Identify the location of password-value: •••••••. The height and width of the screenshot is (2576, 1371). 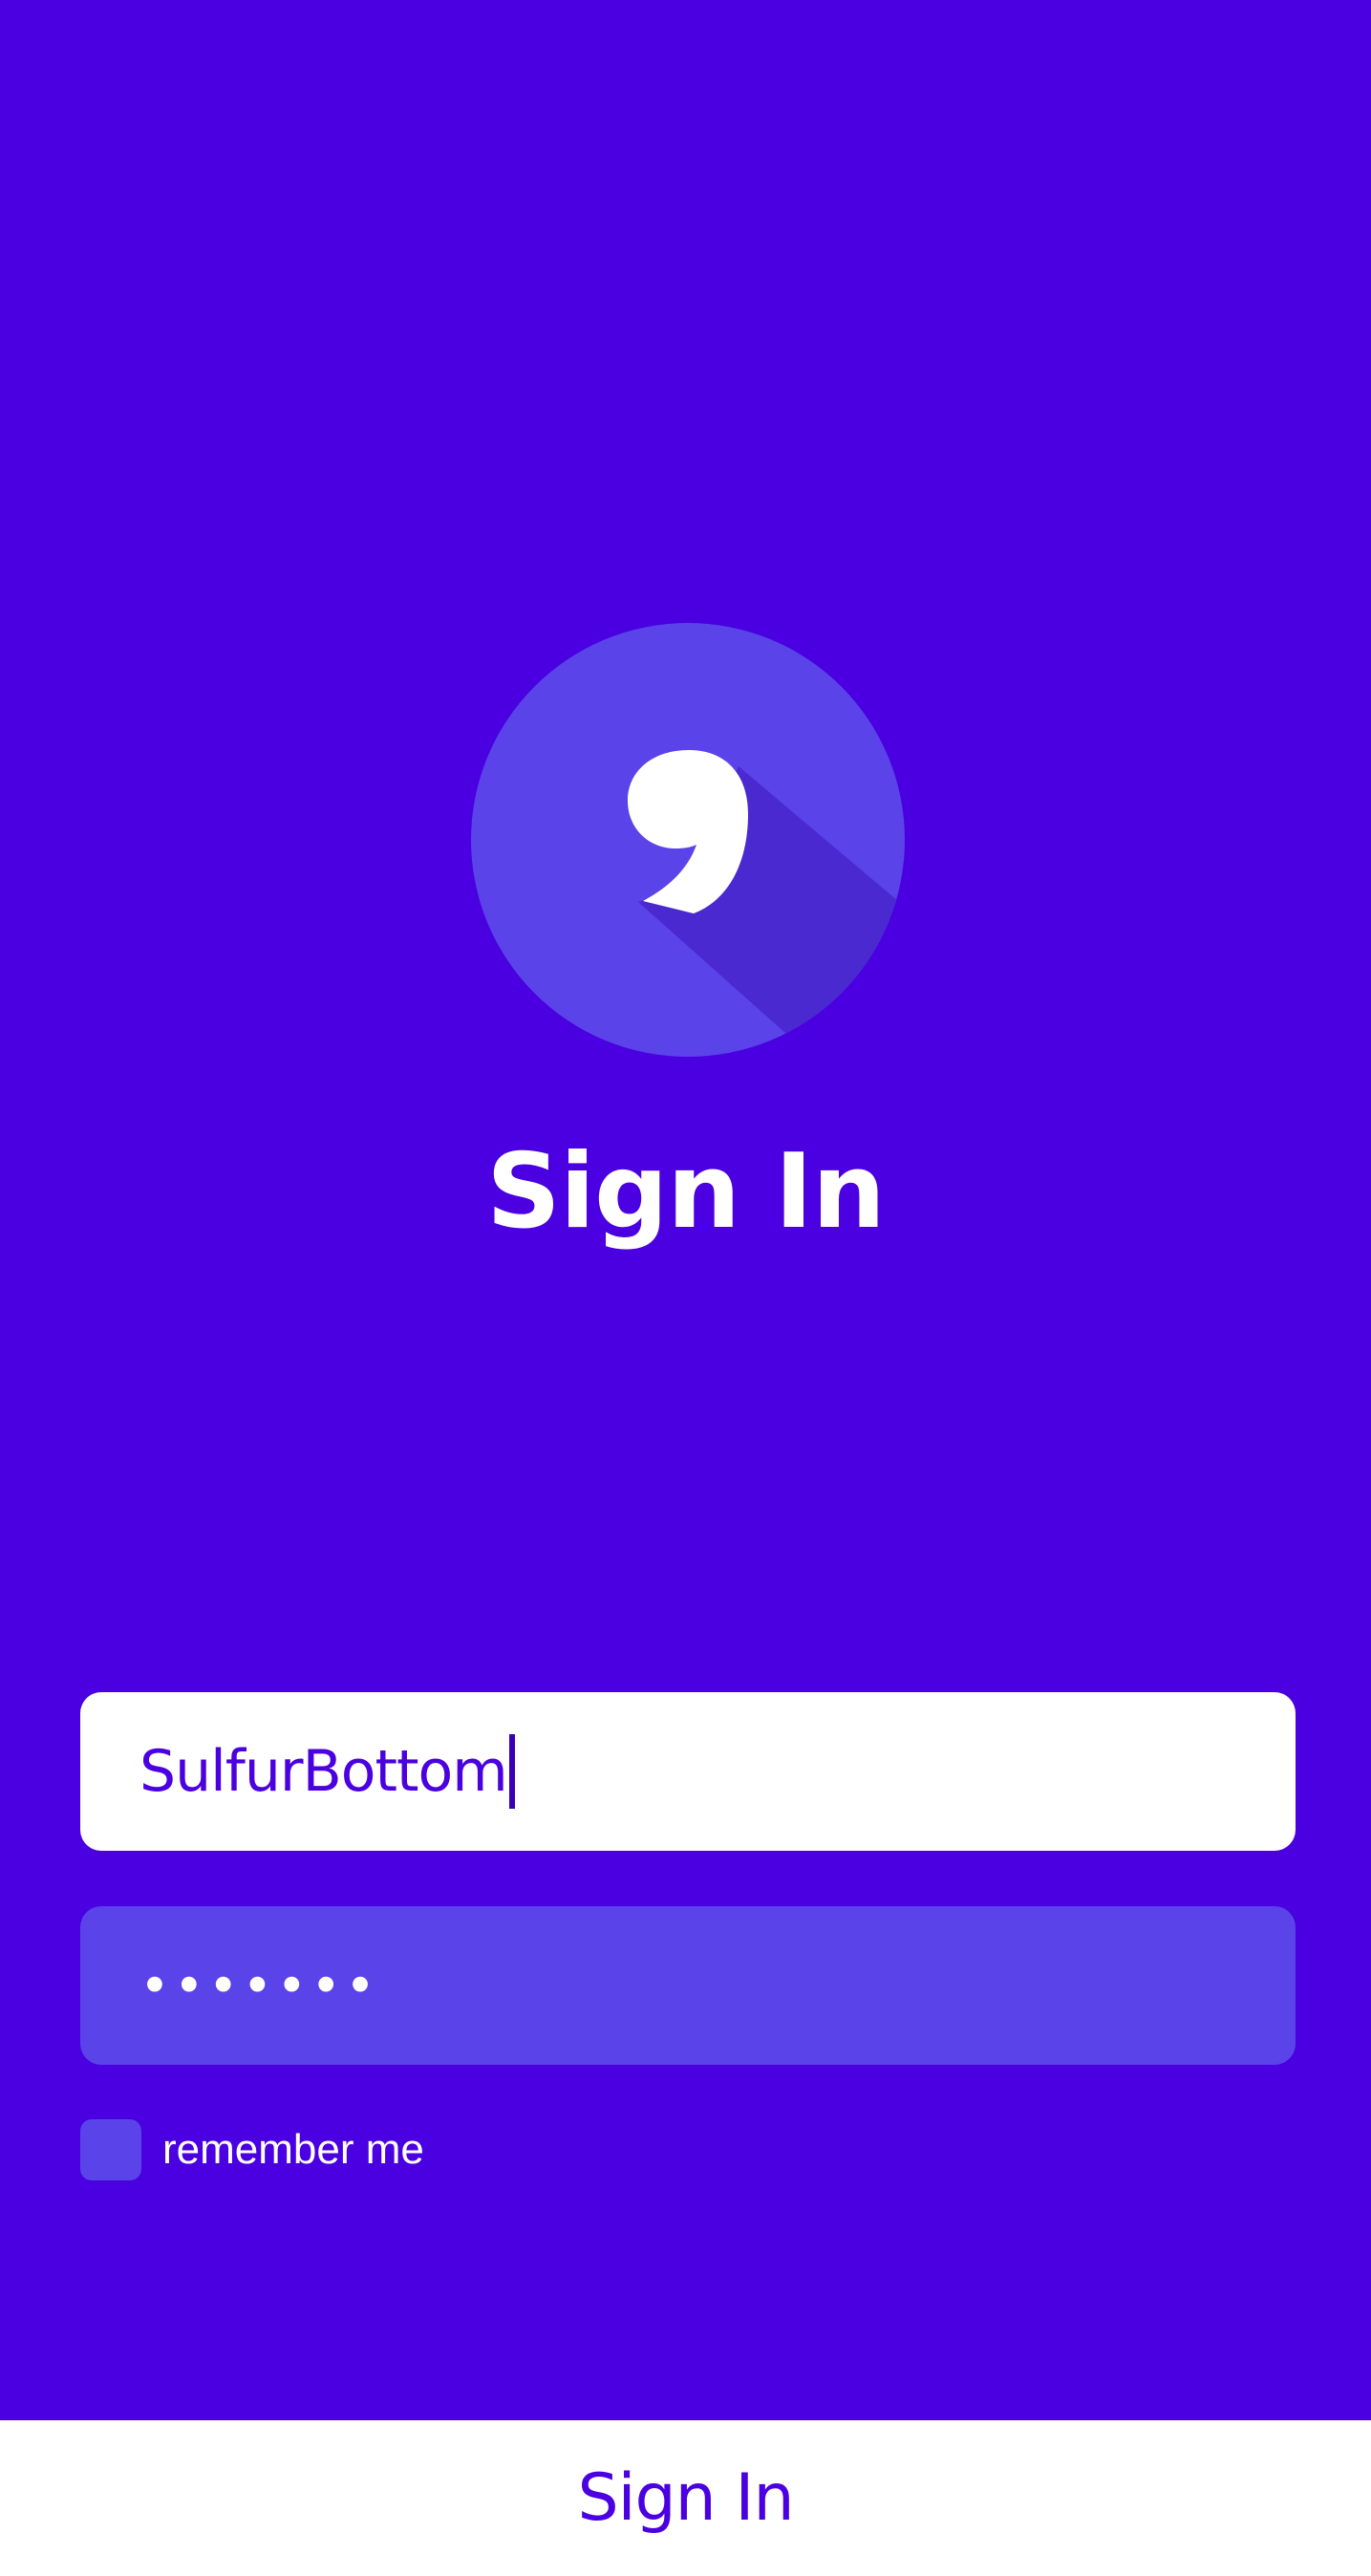
(259, 1985).